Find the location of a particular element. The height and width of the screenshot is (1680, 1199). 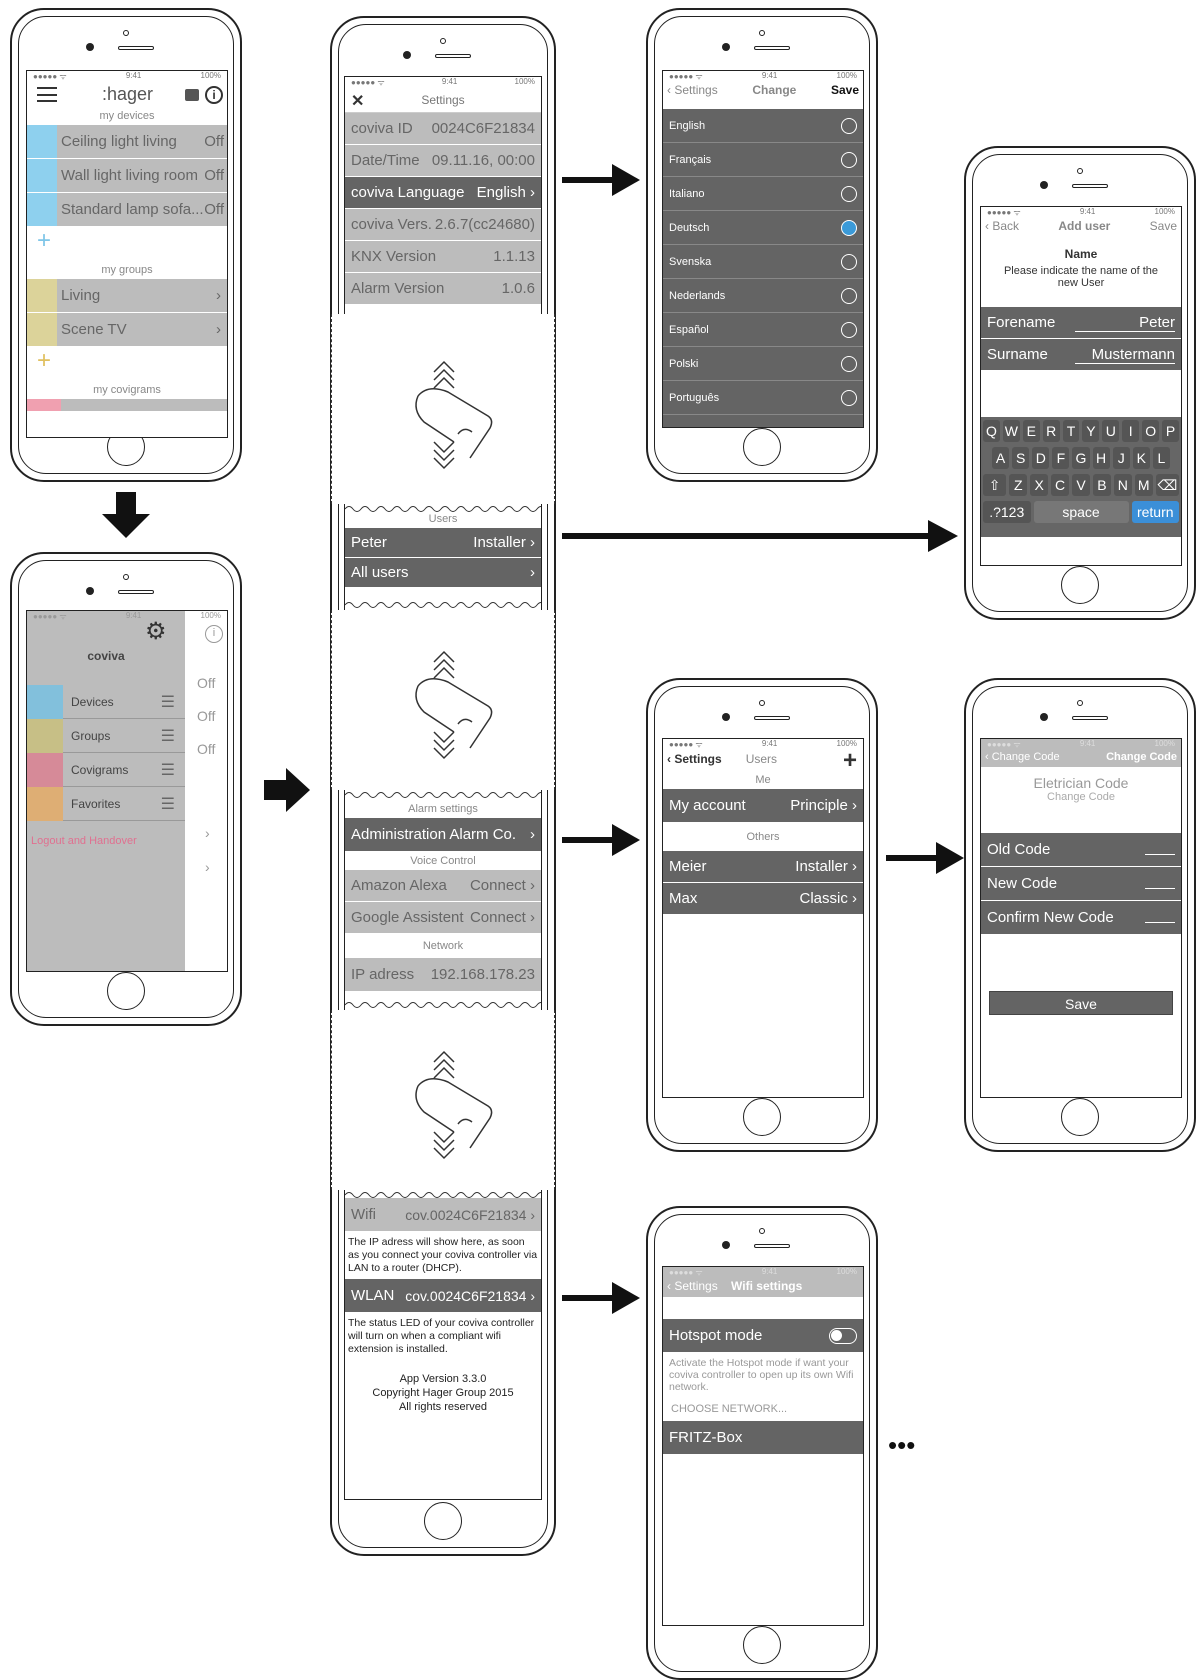

key: D is located at coordinates (1041, 458).